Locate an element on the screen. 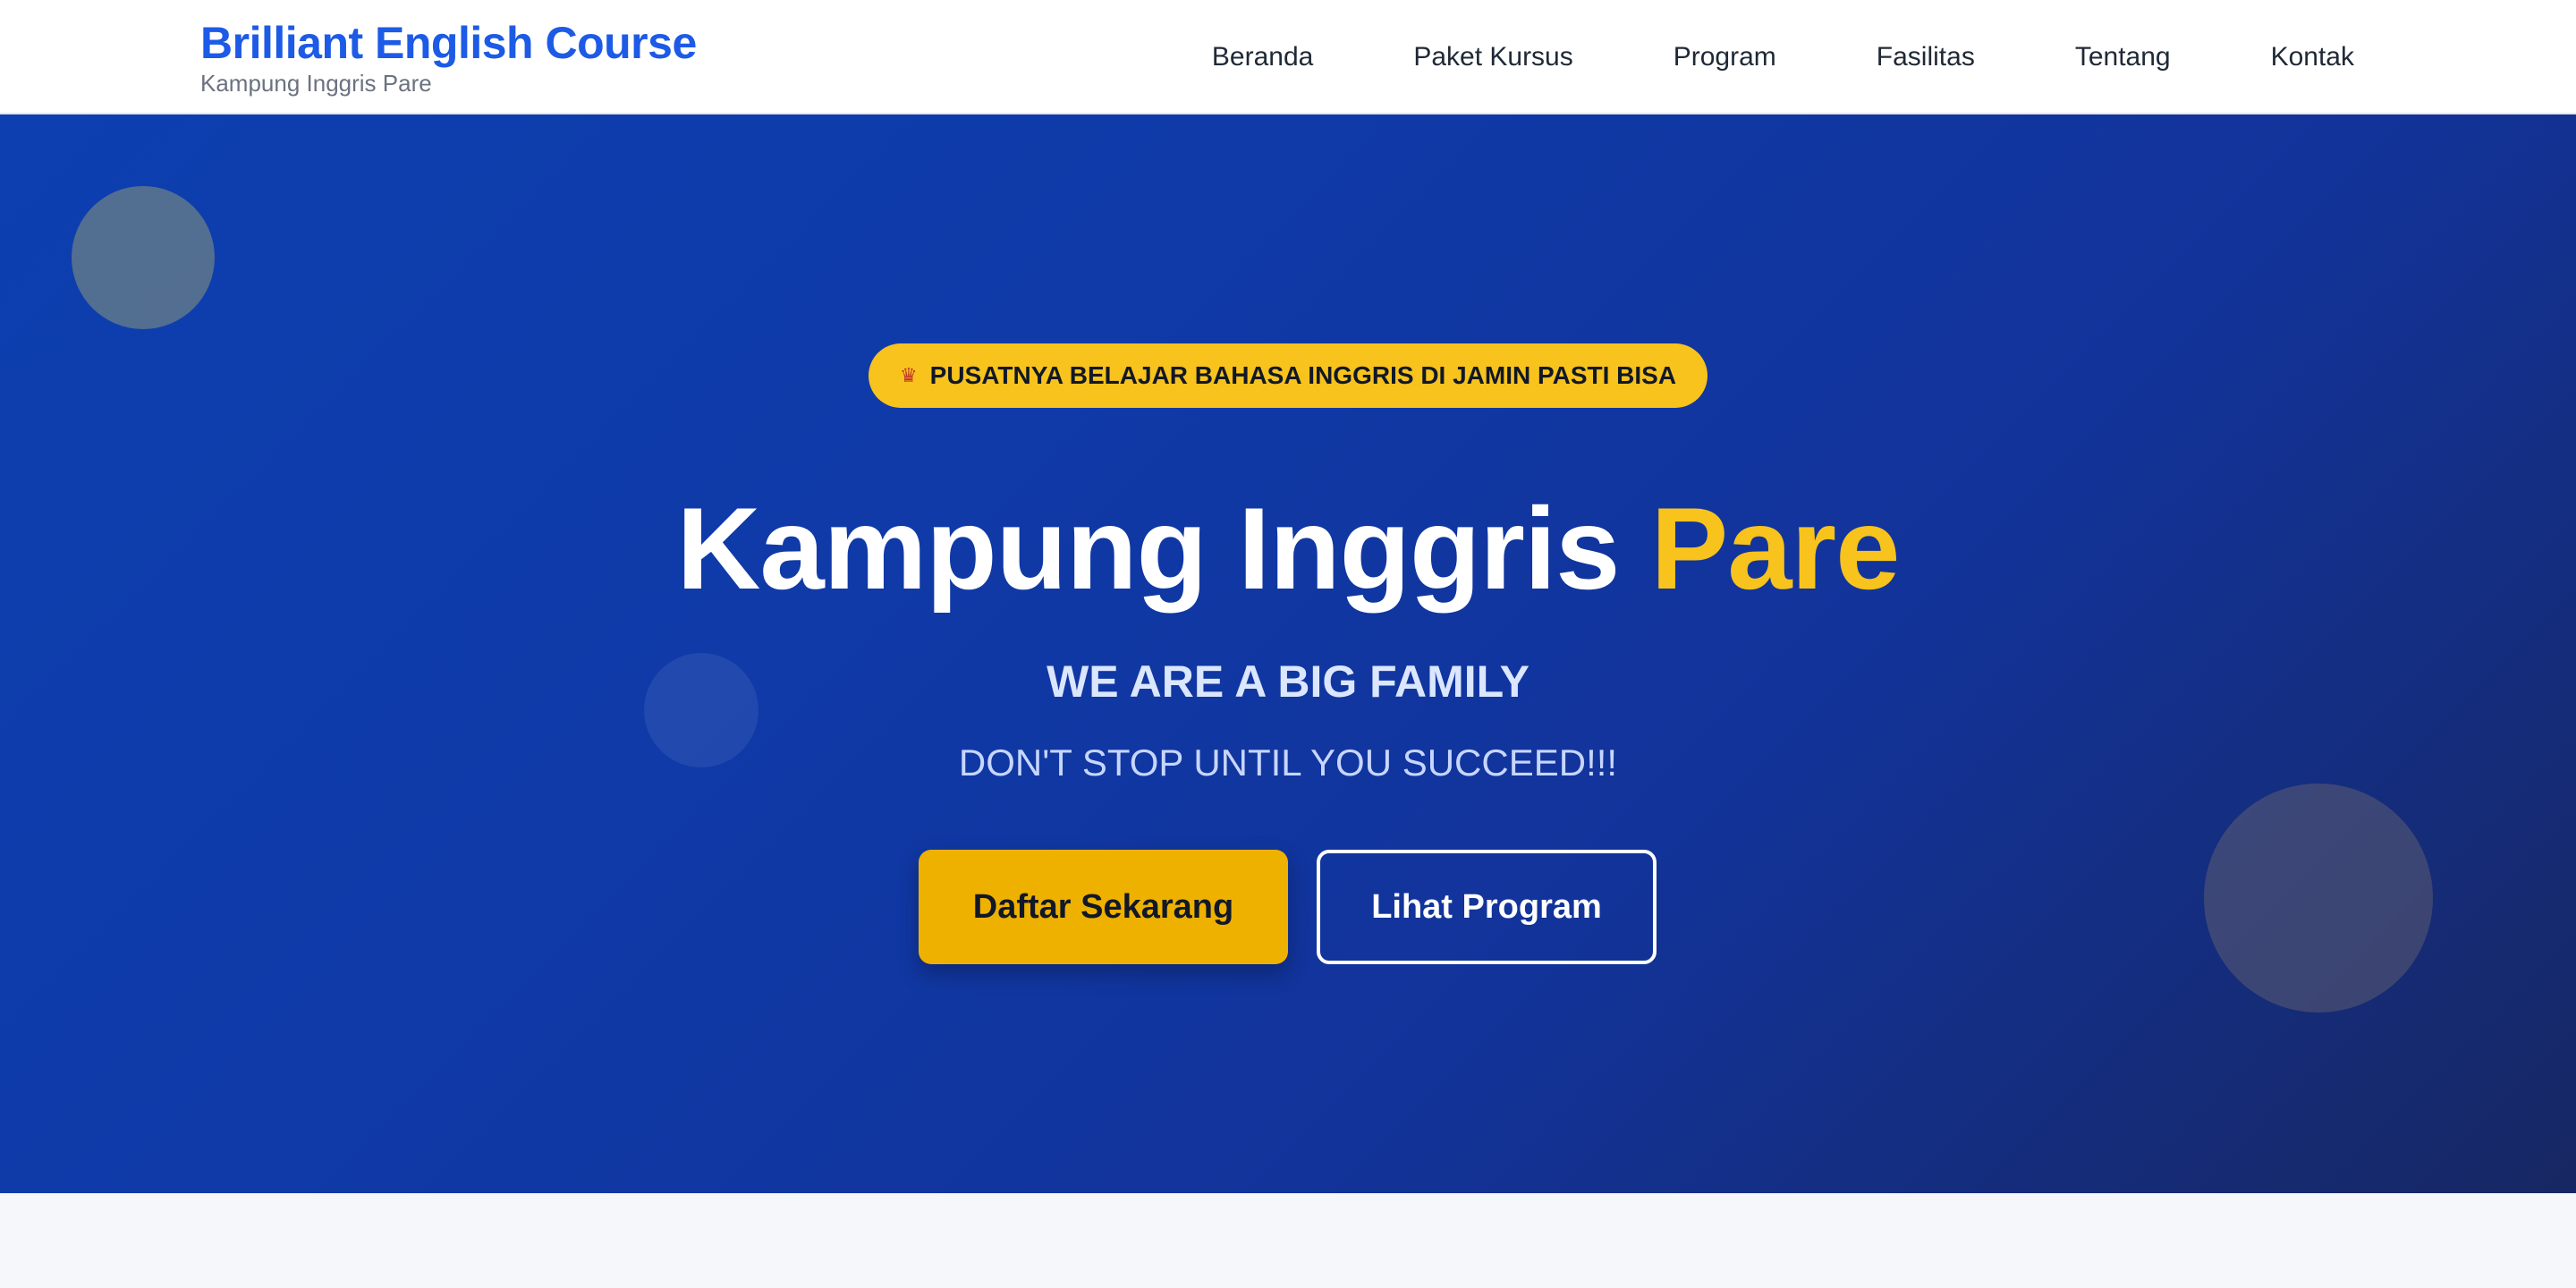 Image resolution: width=2576 pixels, height=1288 pixels. crown-icon: ♛ is located at coordinates (908, 375).